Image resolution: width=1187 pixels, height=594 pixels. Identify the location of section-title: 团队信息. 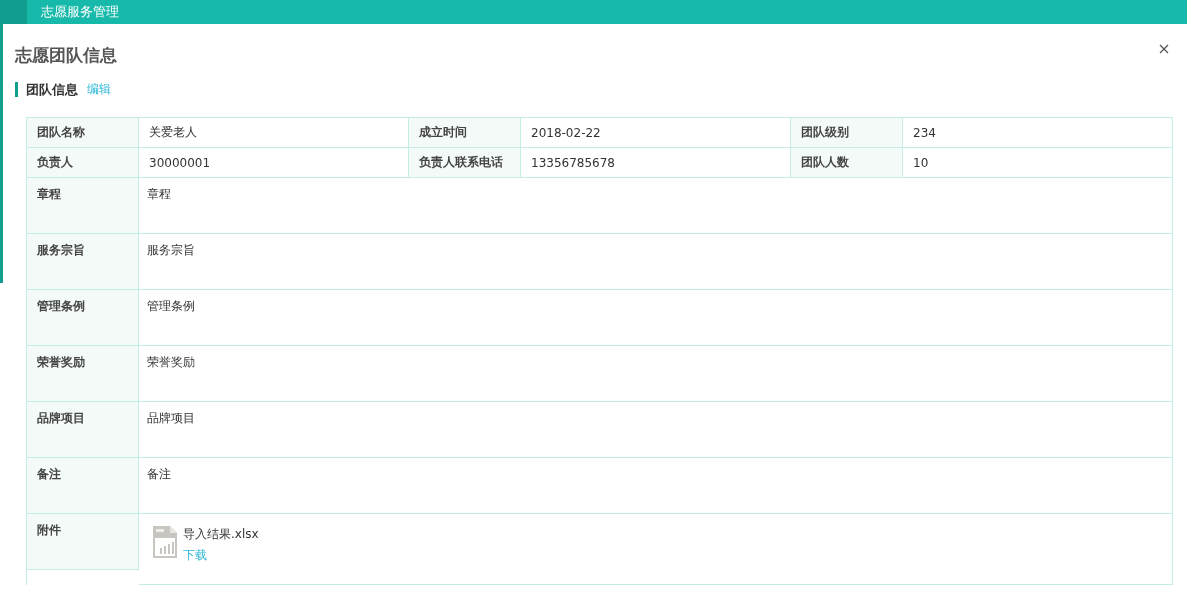
(52, 89).